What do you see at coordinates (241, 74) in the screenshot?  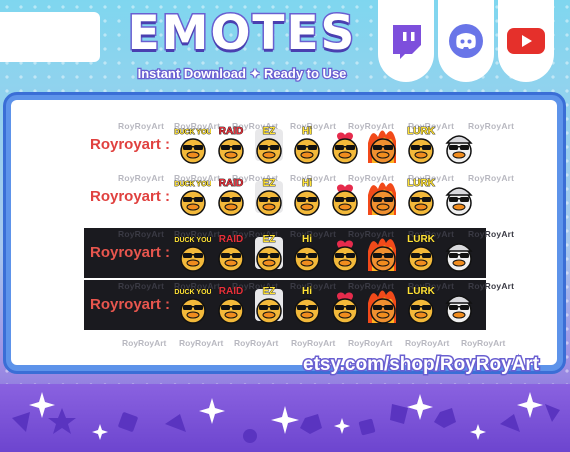 I see `page-subtitle: Instant Download ✦ Ready to Use` at bounding box center [241, 74].